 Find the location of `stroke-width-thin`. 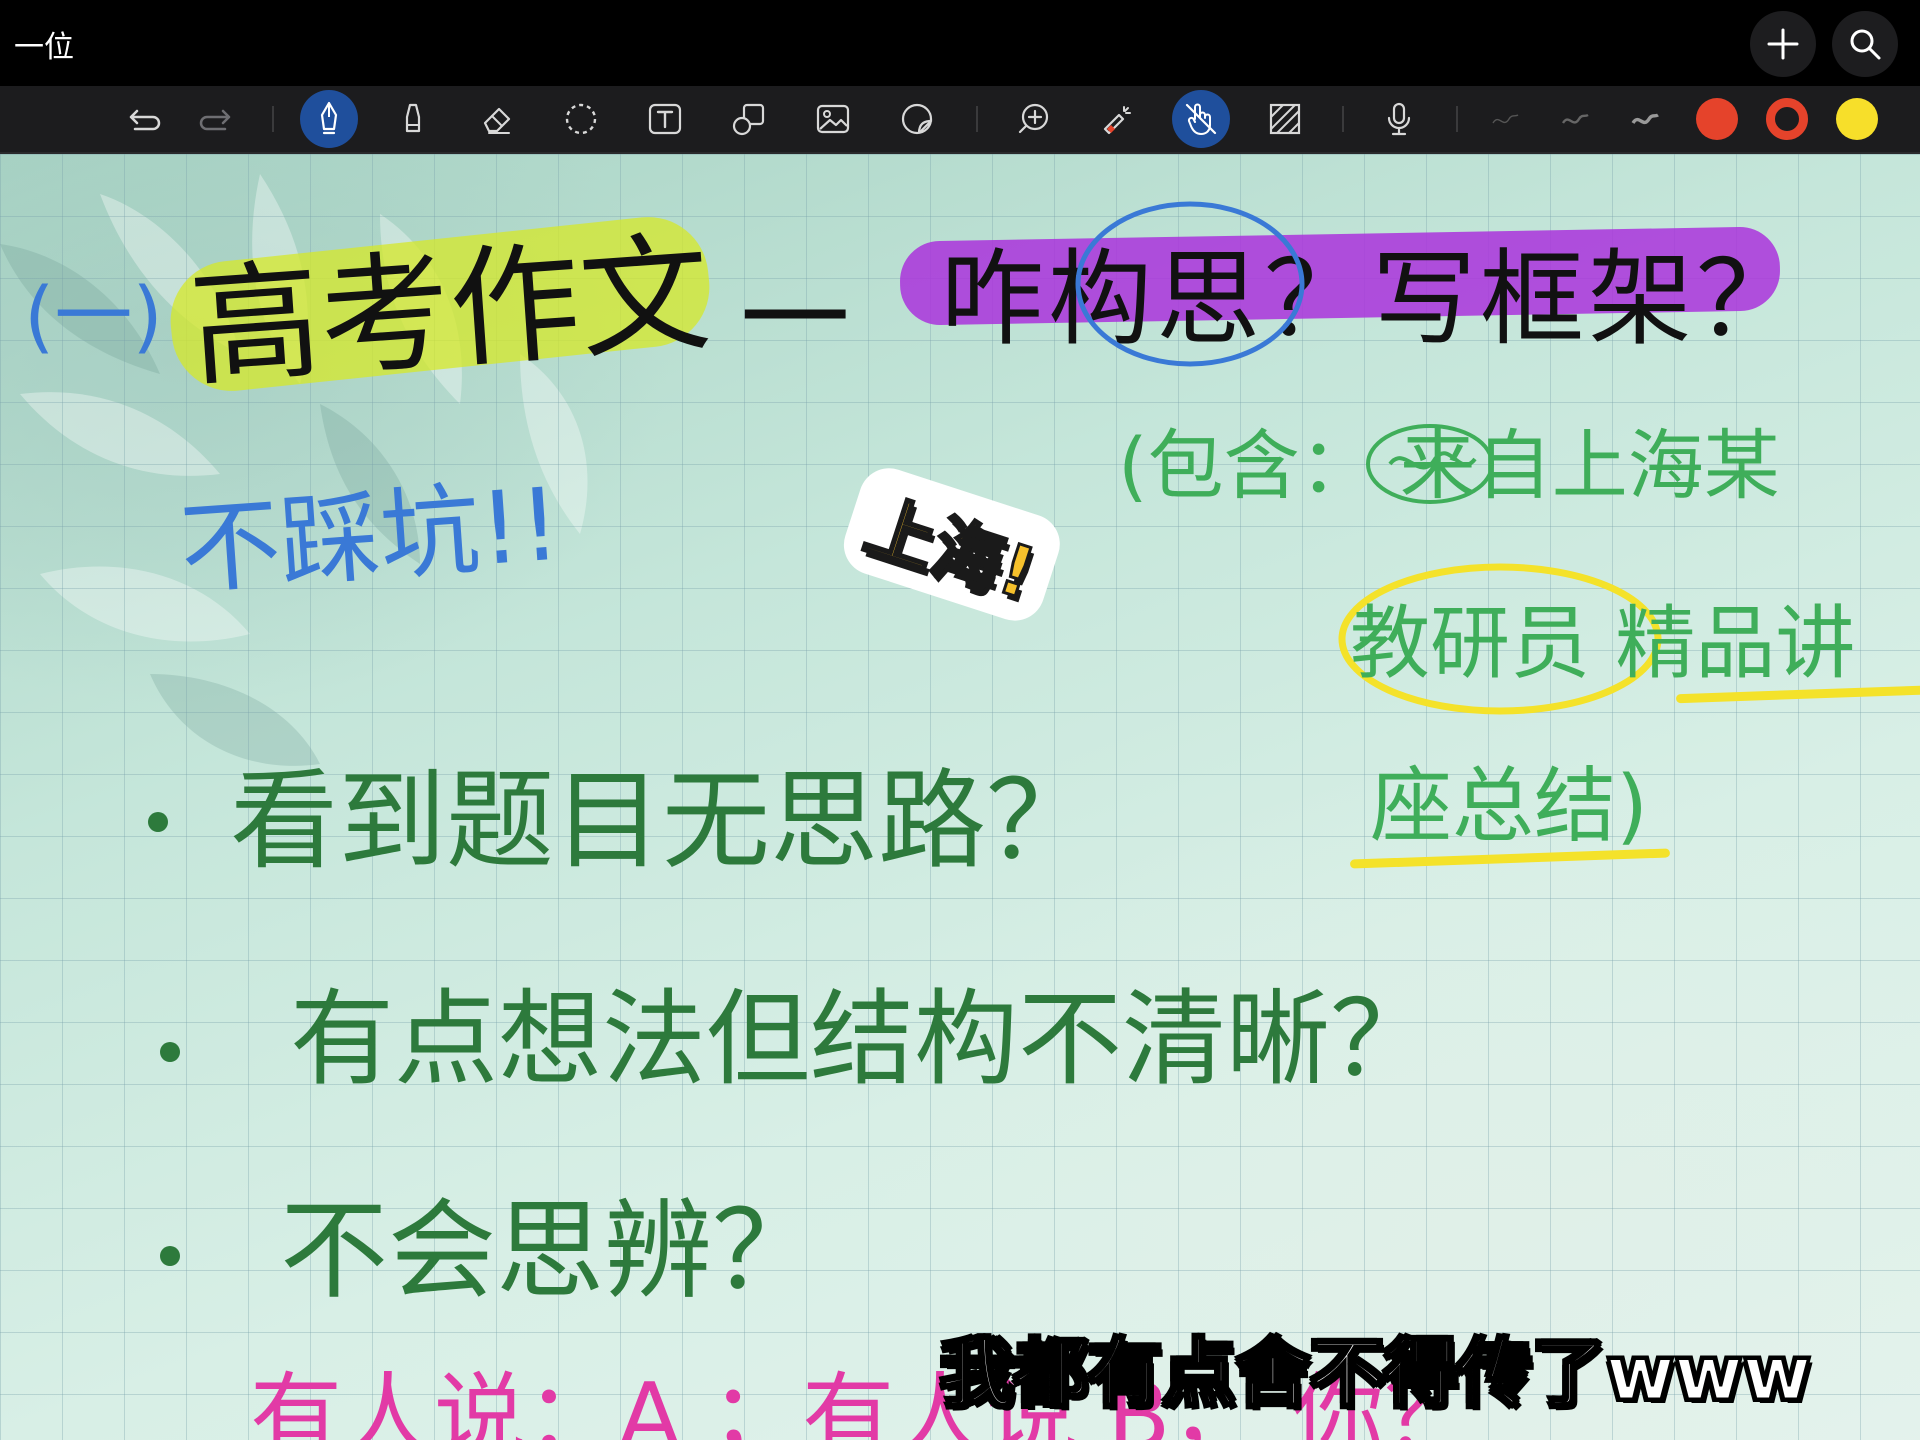

stroke-width-thin is located at coordinates (1505, 119).